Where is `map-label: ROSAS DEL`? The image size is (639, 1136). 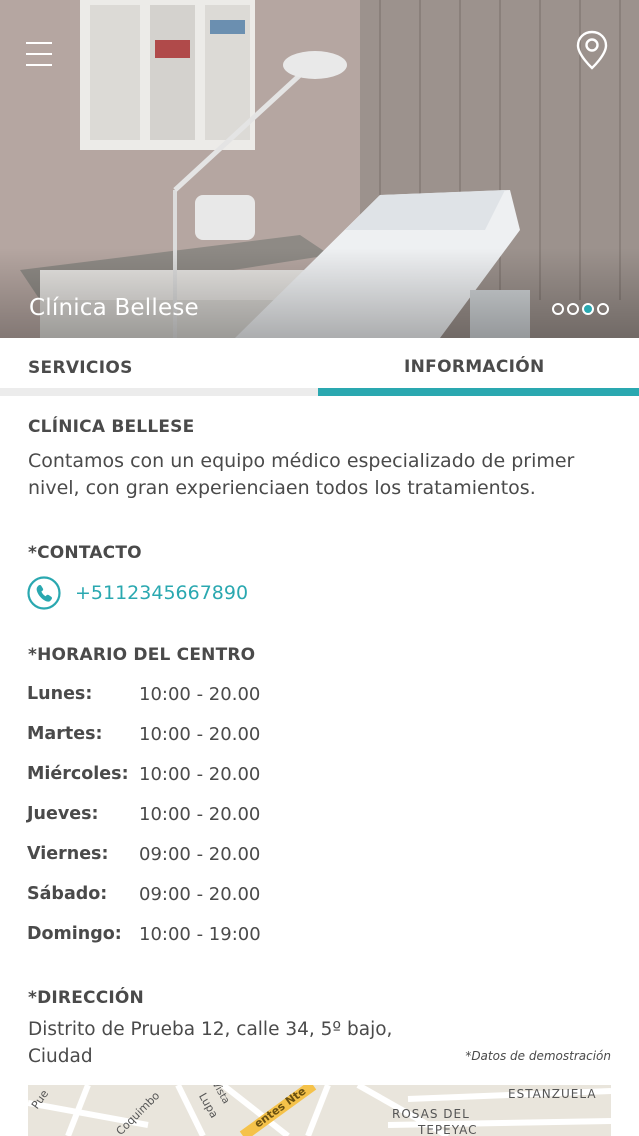 map-label: ROSAS DEL is located at coordinates (431, 1114).